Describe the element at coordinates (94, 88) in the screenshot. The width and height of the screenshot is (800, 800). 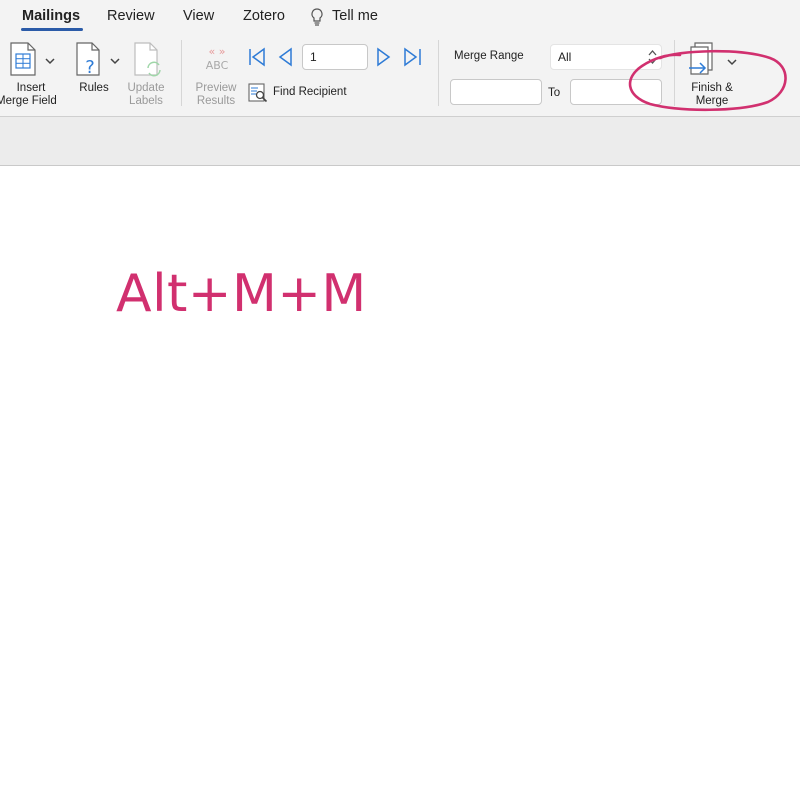
I see `rules-label: Rules` at that location.